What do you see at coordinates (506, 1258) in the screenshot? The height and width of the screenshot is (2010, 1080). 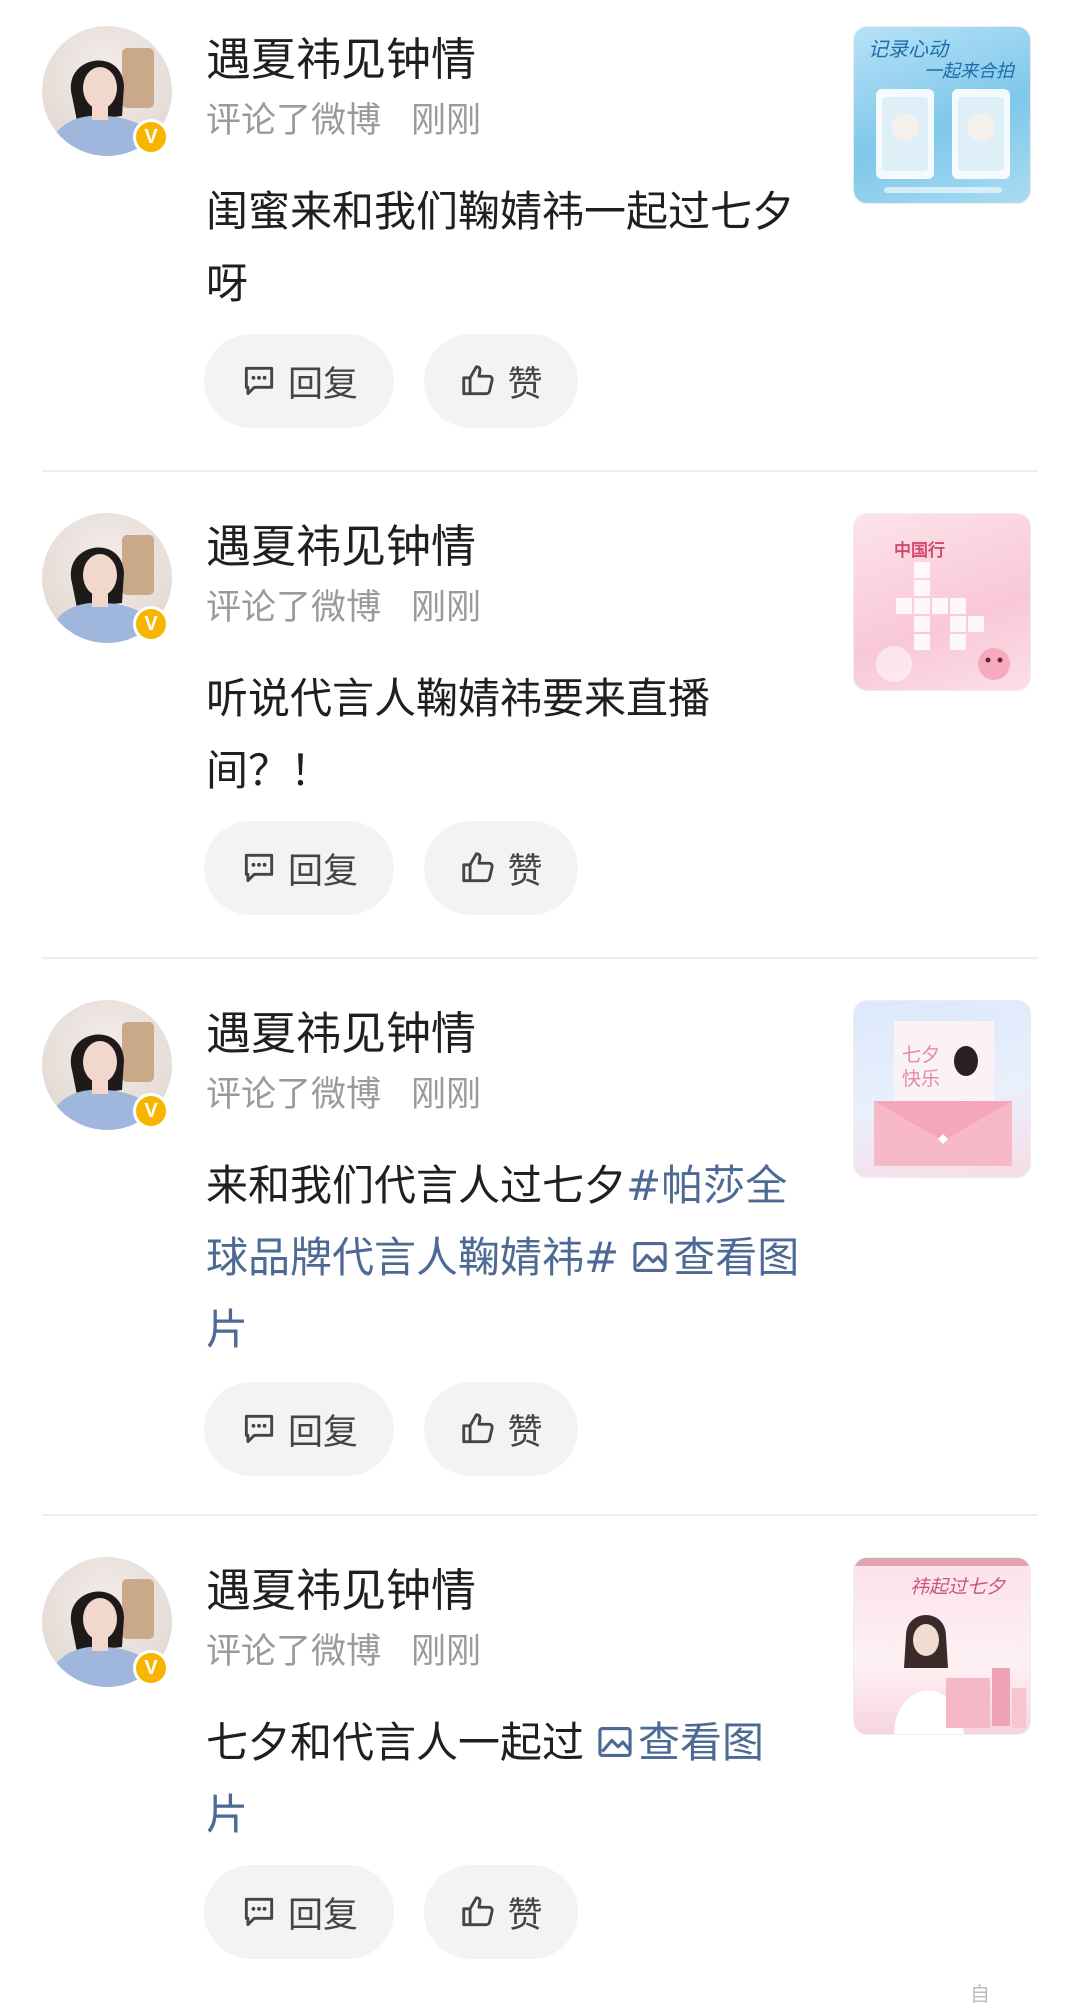 I see `comment-text: 来和我们代言人过七夕#帕莎全球品牌代言人鞠婧祎# 查看图片` at bounding box center [506, 1258].